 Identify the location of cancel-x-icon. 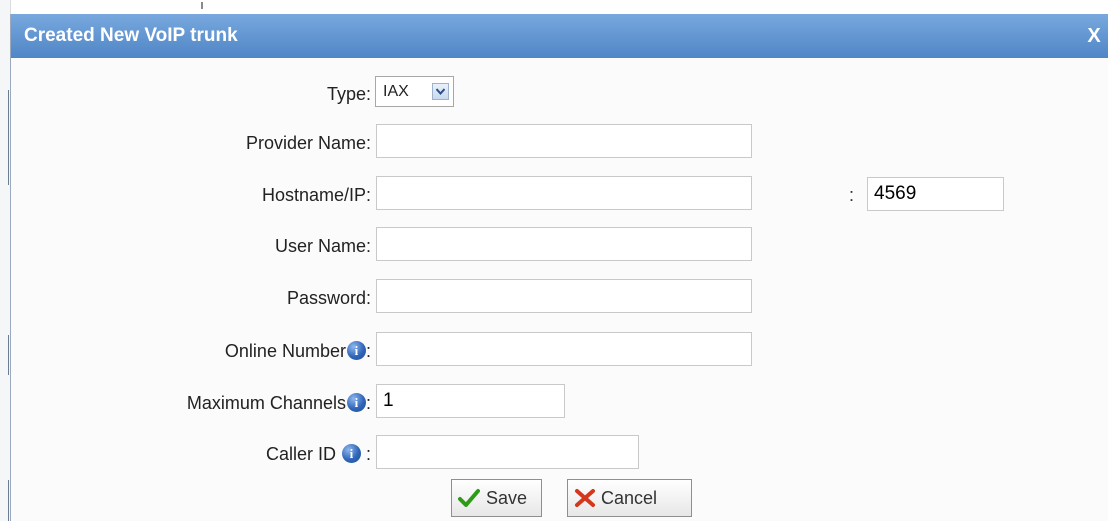
(585, 498).